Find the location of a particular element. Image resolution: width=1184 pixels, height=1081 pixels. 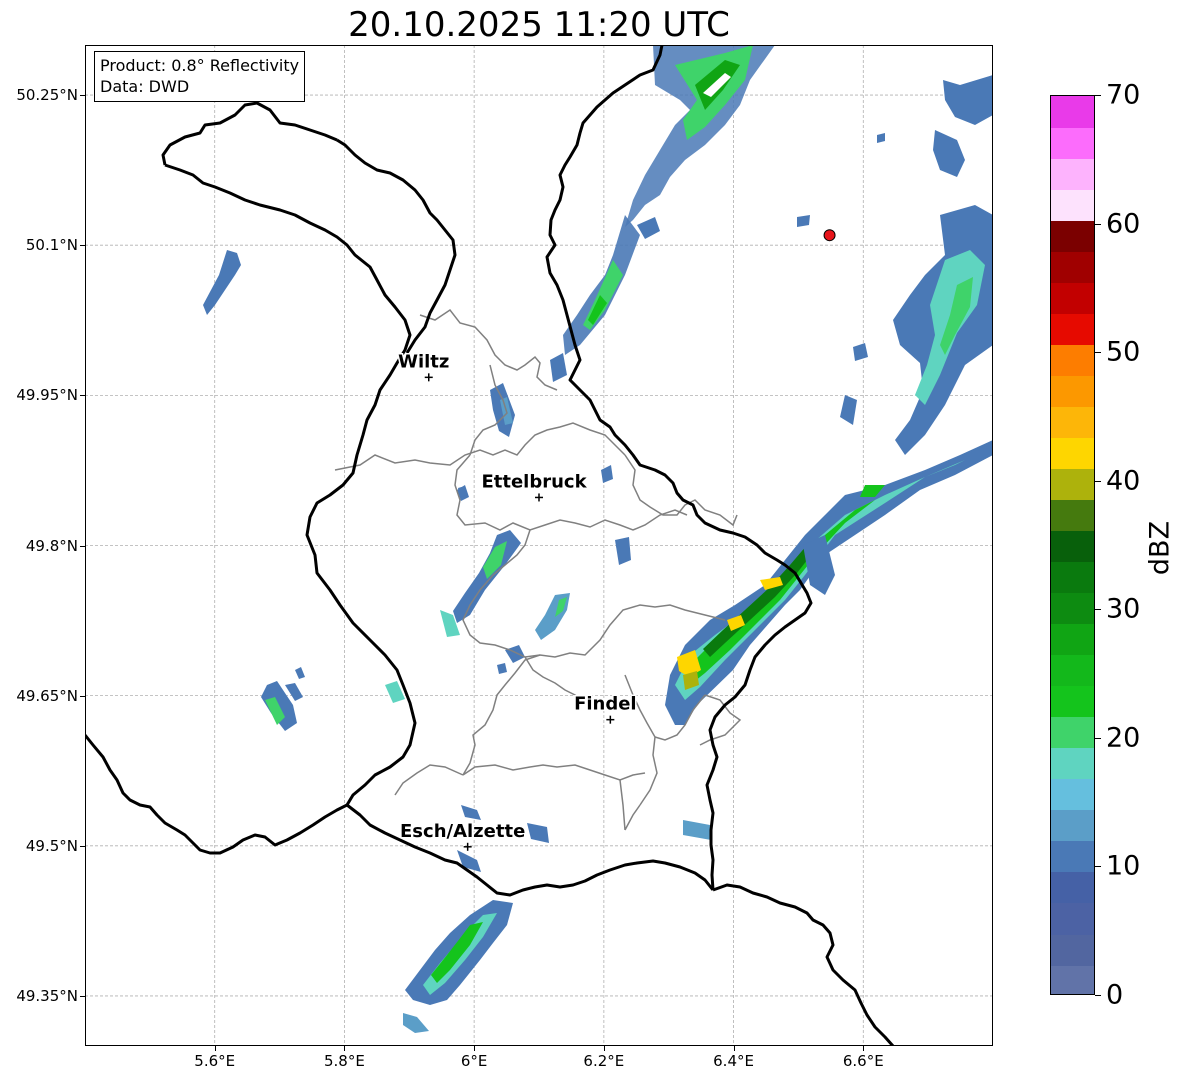

lat-tick-label: 49.95°N is located at coordinates (47, 395).